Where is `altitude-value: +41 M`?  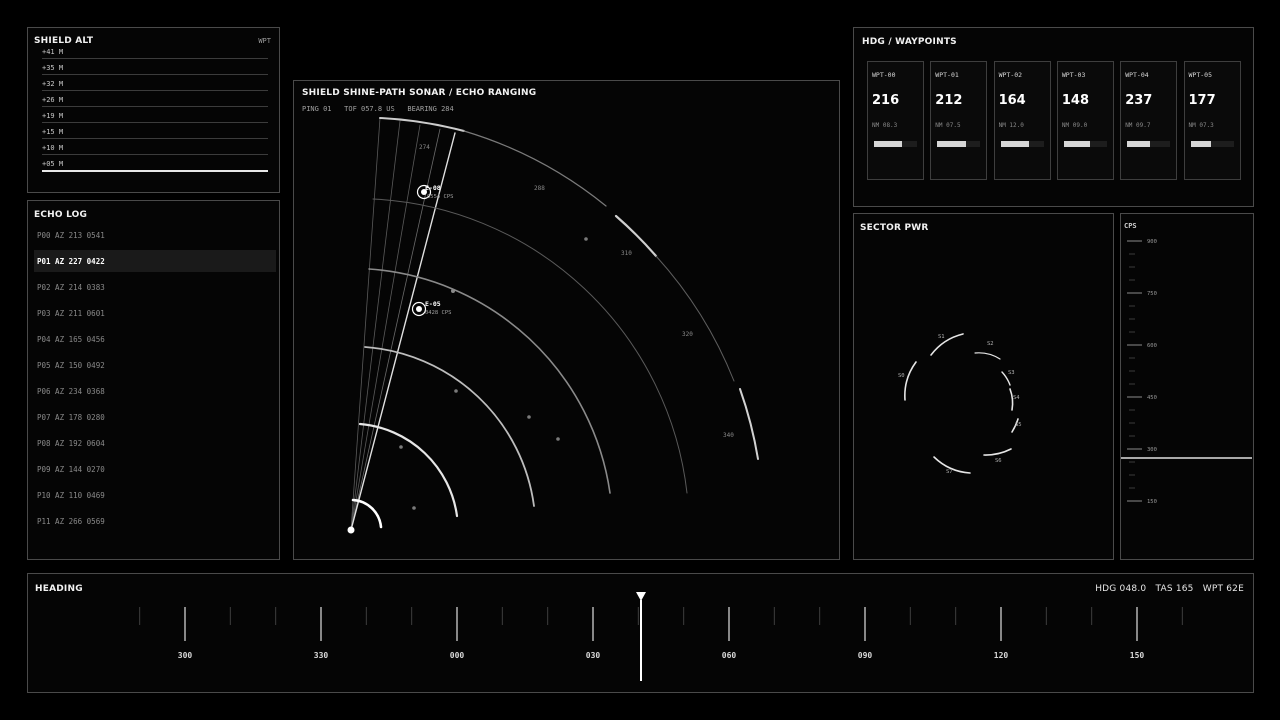 altitude-value: +41 M is located at coordinates (53, 52).